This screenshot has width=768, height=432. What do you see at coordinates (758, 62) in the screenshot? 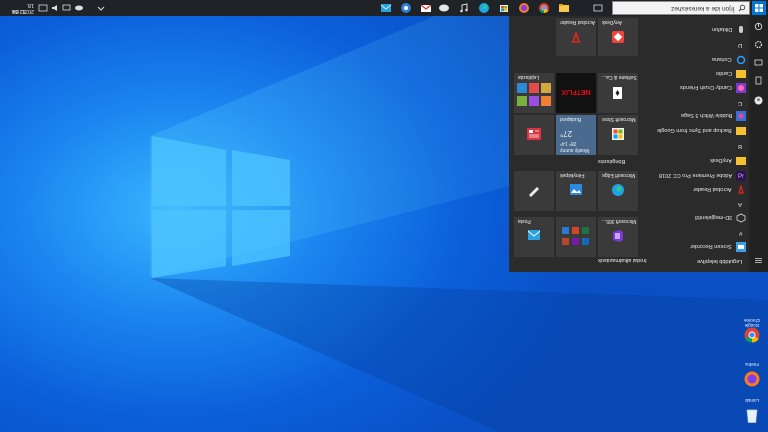
I see `pictures-icon` at bounding box center [758, 62].